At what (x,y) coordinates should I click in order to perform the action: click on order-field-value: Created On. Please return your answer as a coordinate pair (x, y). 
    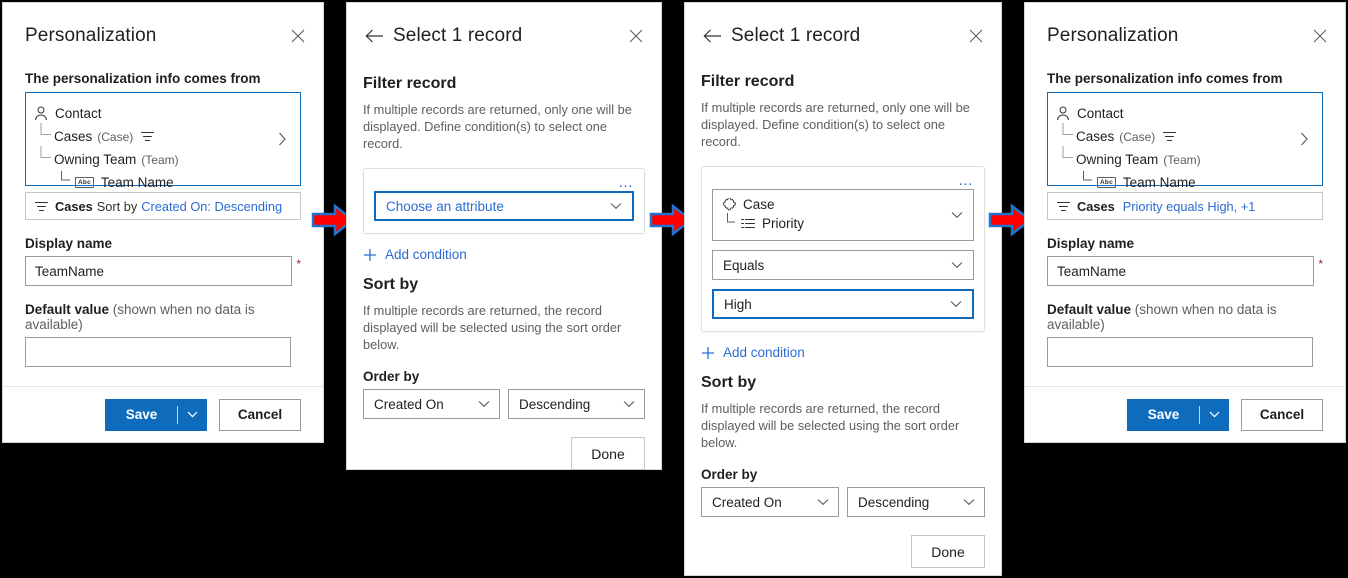
    Looking at the image, I should click on (747, 502).